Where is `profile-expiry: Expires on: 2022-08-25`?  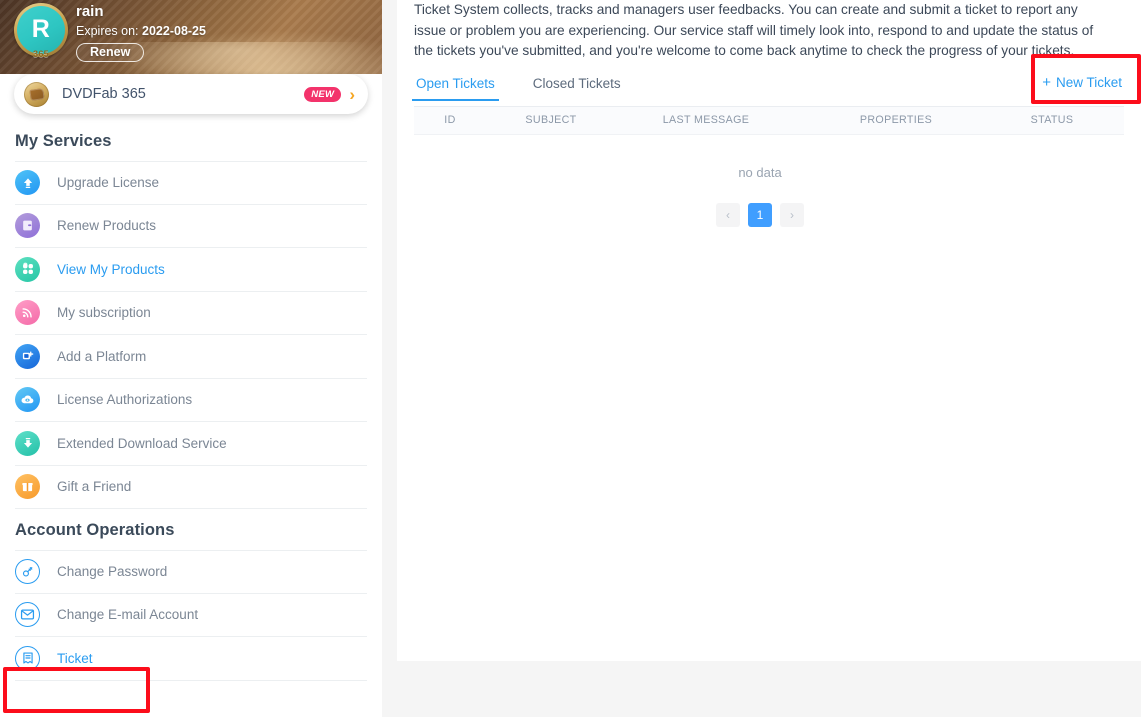 profile-expiry: Expires on: 2022-08-25 is located at coordinates (141, 31).